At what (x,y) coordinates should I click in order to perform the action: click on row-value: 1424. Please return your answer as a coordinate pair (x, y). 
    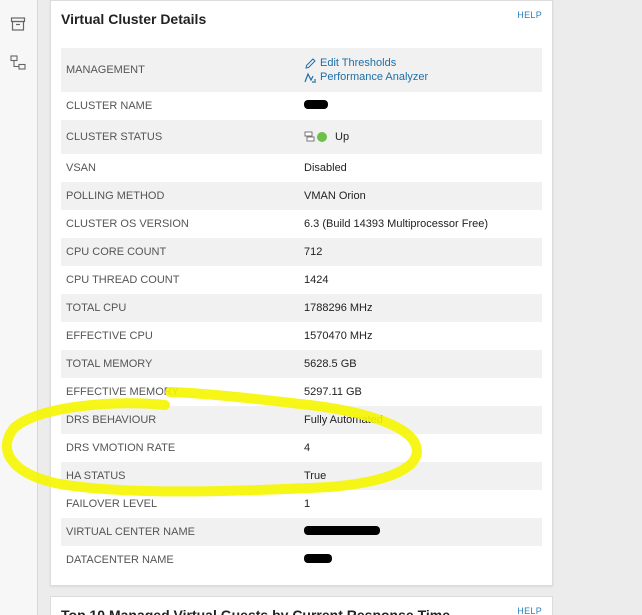
    Looking at the image, I should click on (316, 280).